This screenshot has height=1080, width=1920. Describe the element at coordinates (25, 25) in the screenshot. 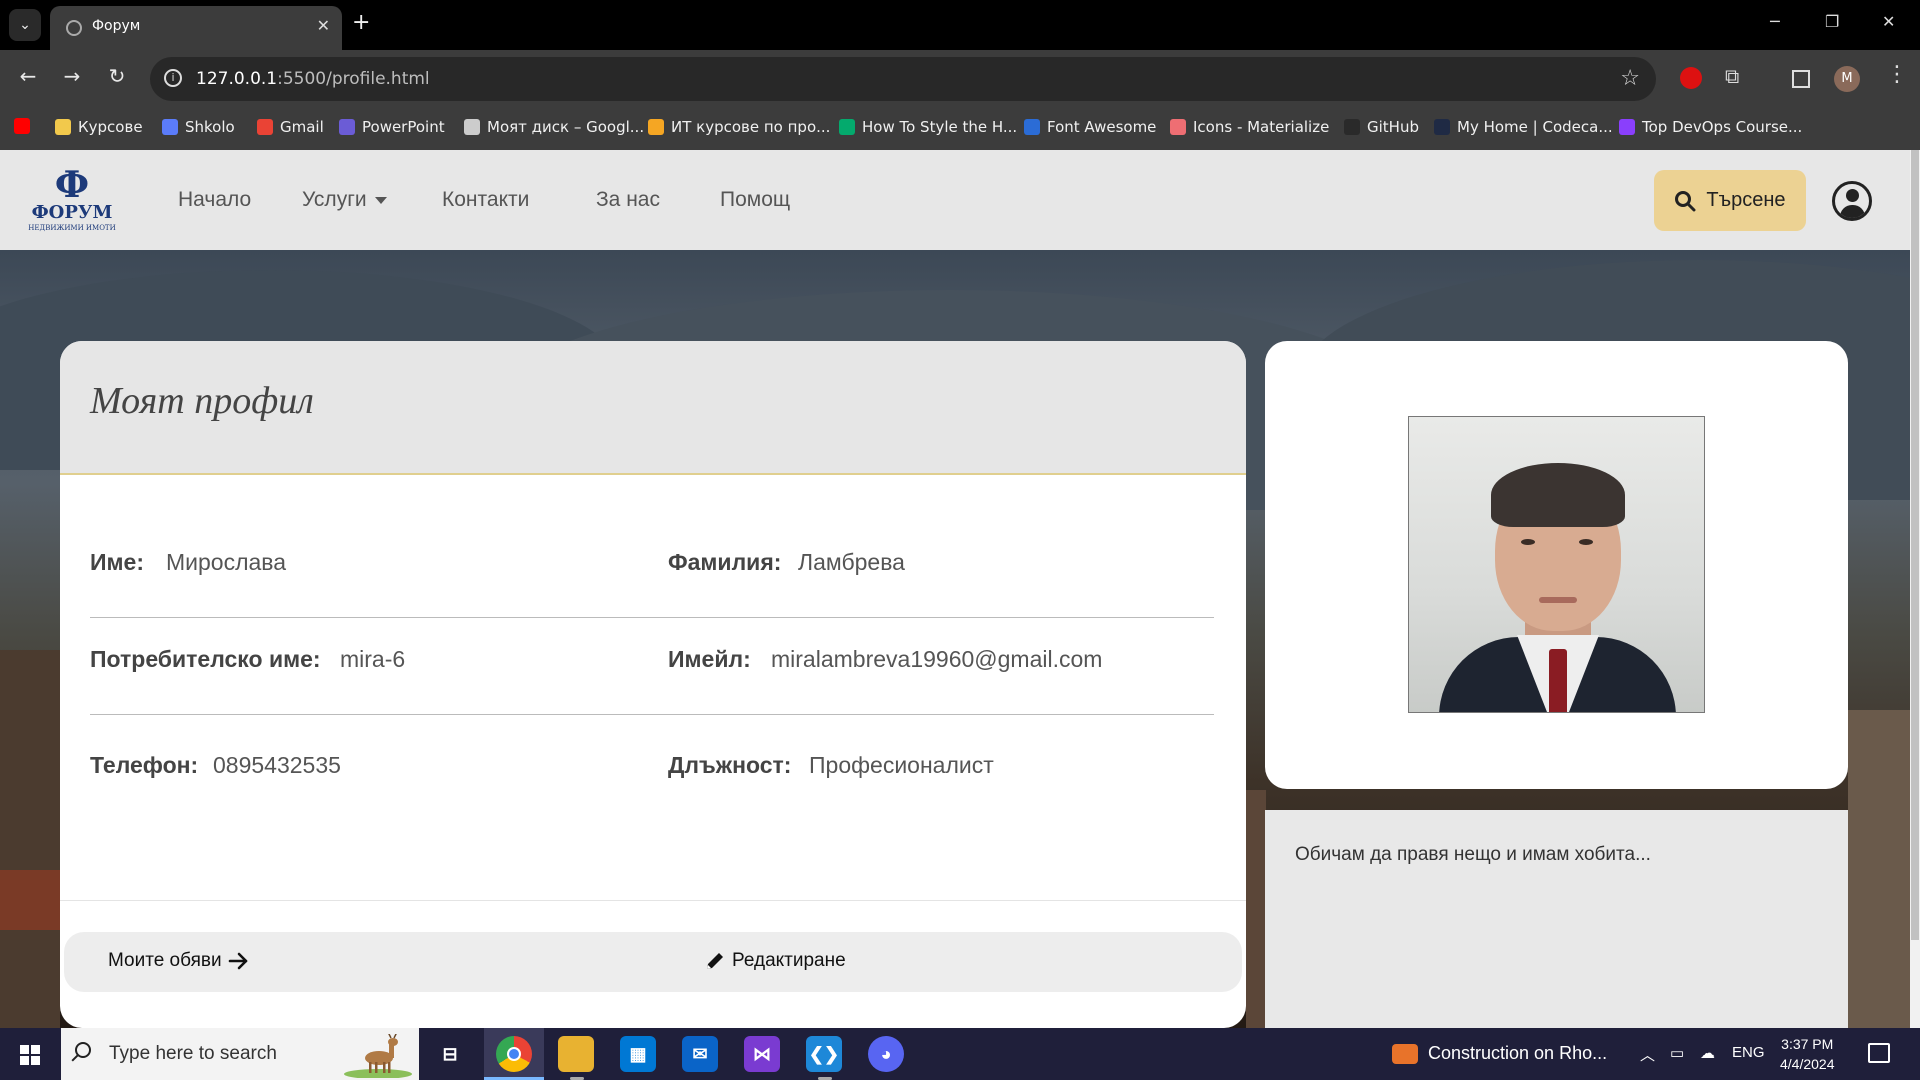

I see `tab-search-button: ⌄` at that location.